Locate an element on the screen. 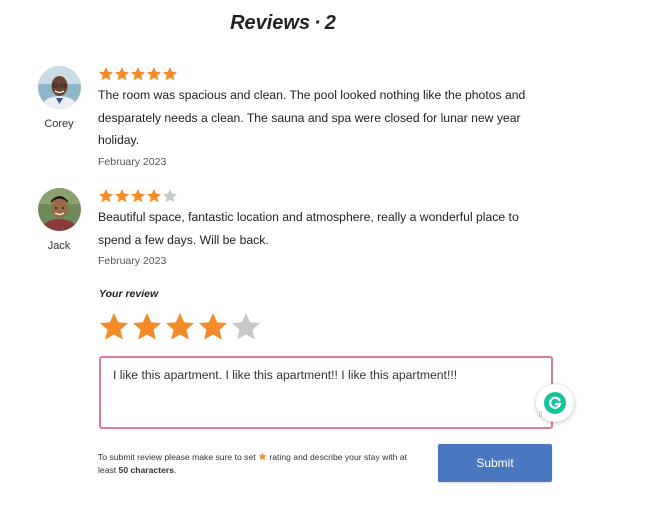  star-icon is located at coordinates (262, 456).